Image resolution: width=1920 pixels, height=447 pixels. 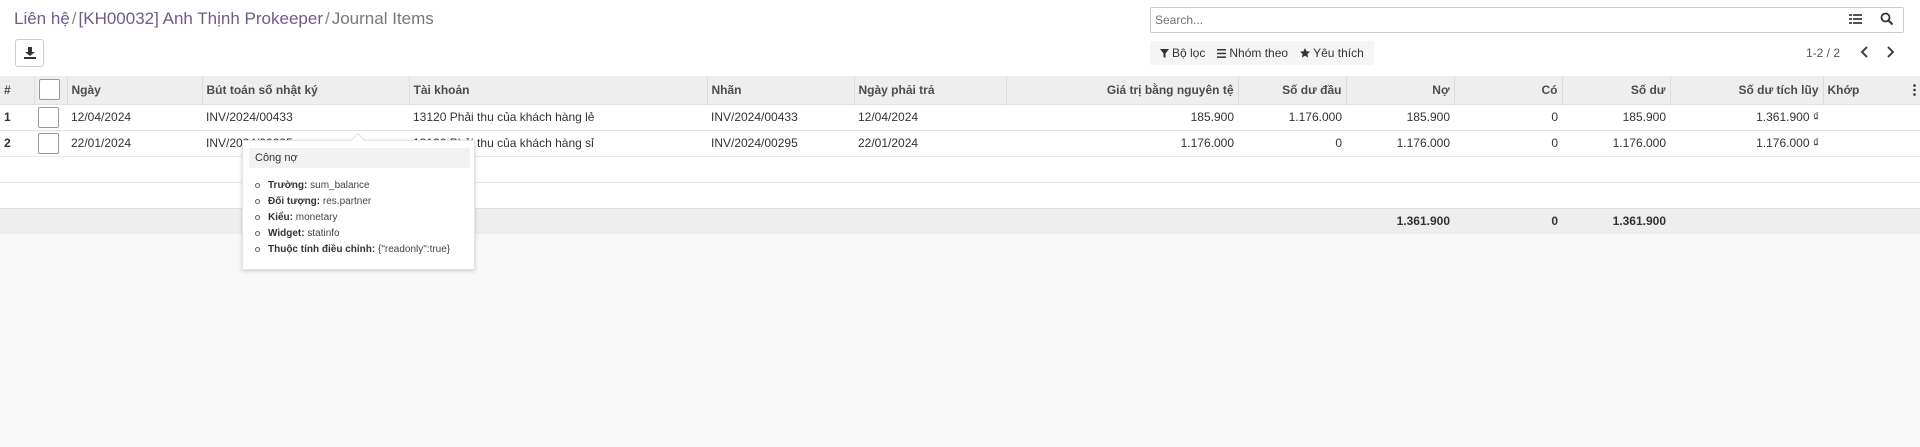 What do you see at coordinates (1423, 221) in the screenshot?
I see `footer-total-debit: 1.361.900` at bounding box center [1423, 221].